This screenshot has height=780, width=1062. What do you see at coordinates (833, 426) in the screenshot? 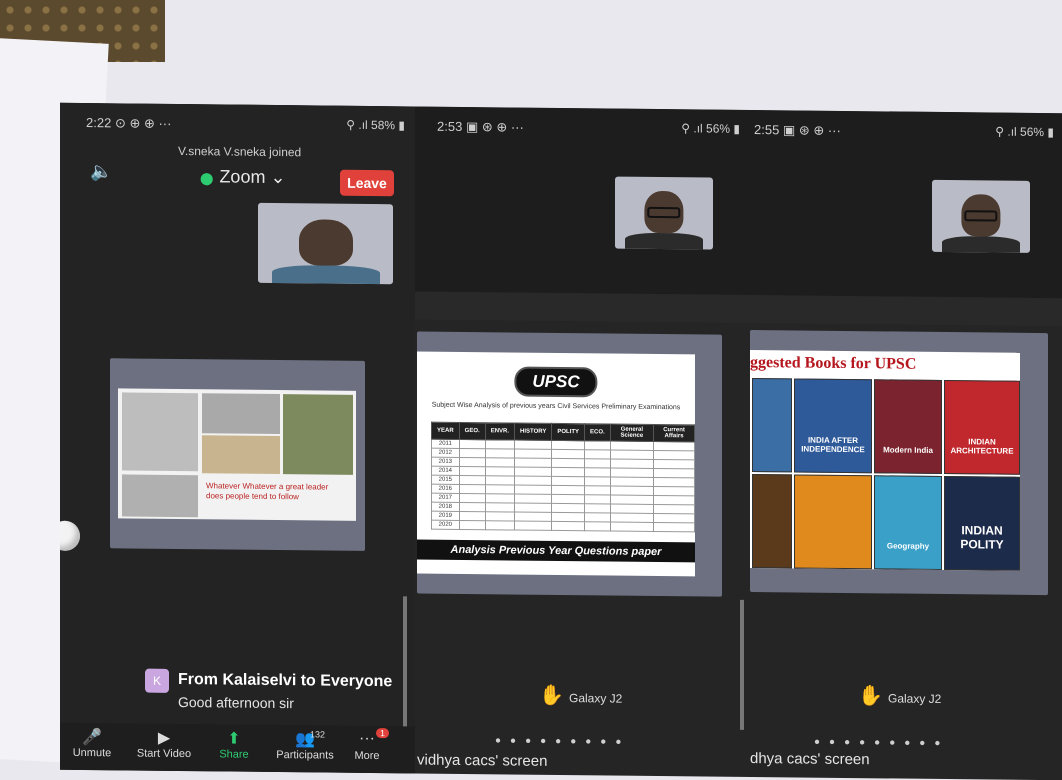
I see `book-cover: INDIA AFTER INDEPENDENCE` at bounding box center [833, 426].